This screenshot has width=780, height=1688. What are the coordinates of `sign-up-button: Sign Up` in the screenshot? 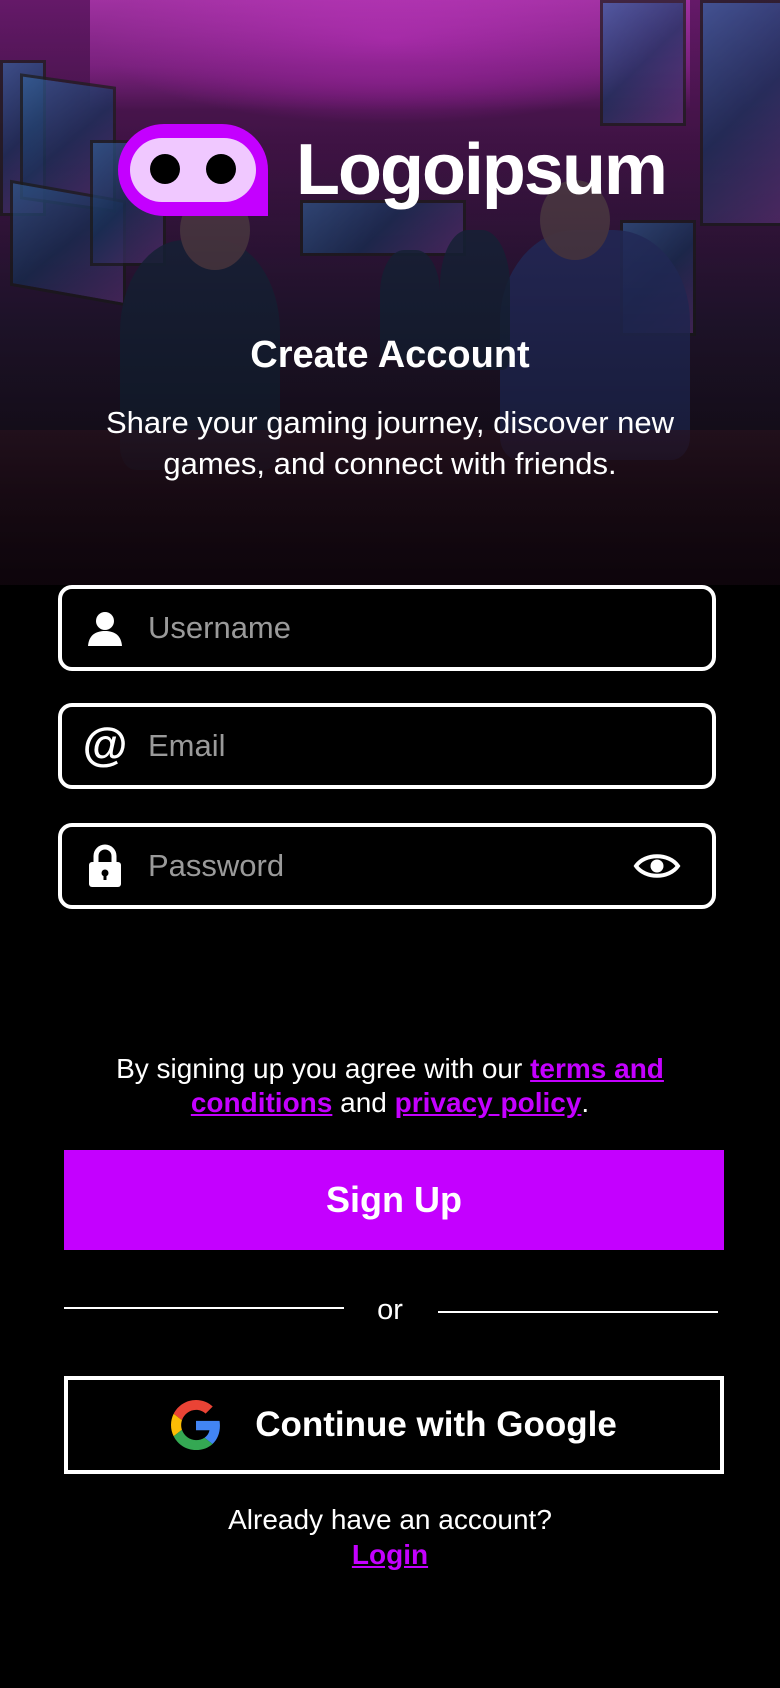 It's located at (394, 1200).